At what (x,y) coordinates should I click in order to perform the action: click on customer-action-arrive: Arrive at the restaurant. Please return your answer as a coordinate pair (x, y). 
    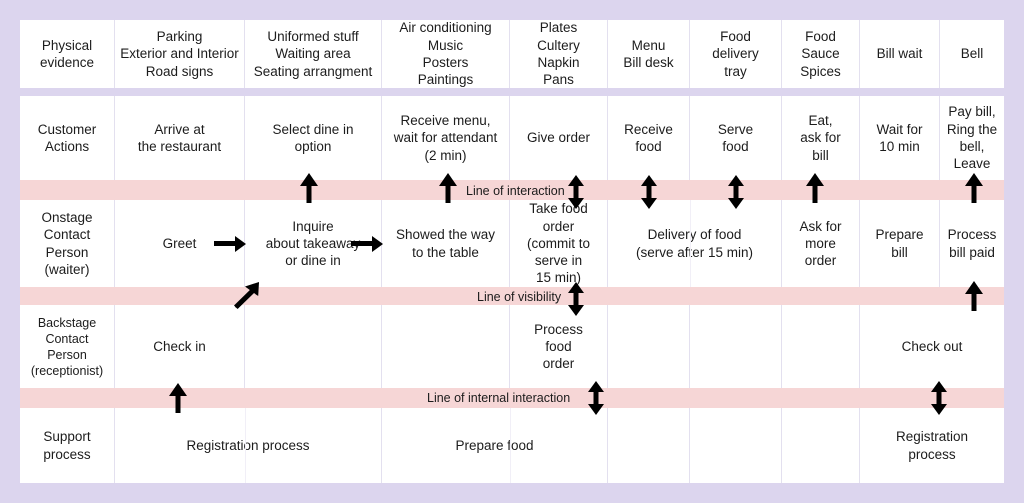
    Looking at the image, I should click on (180, 138).